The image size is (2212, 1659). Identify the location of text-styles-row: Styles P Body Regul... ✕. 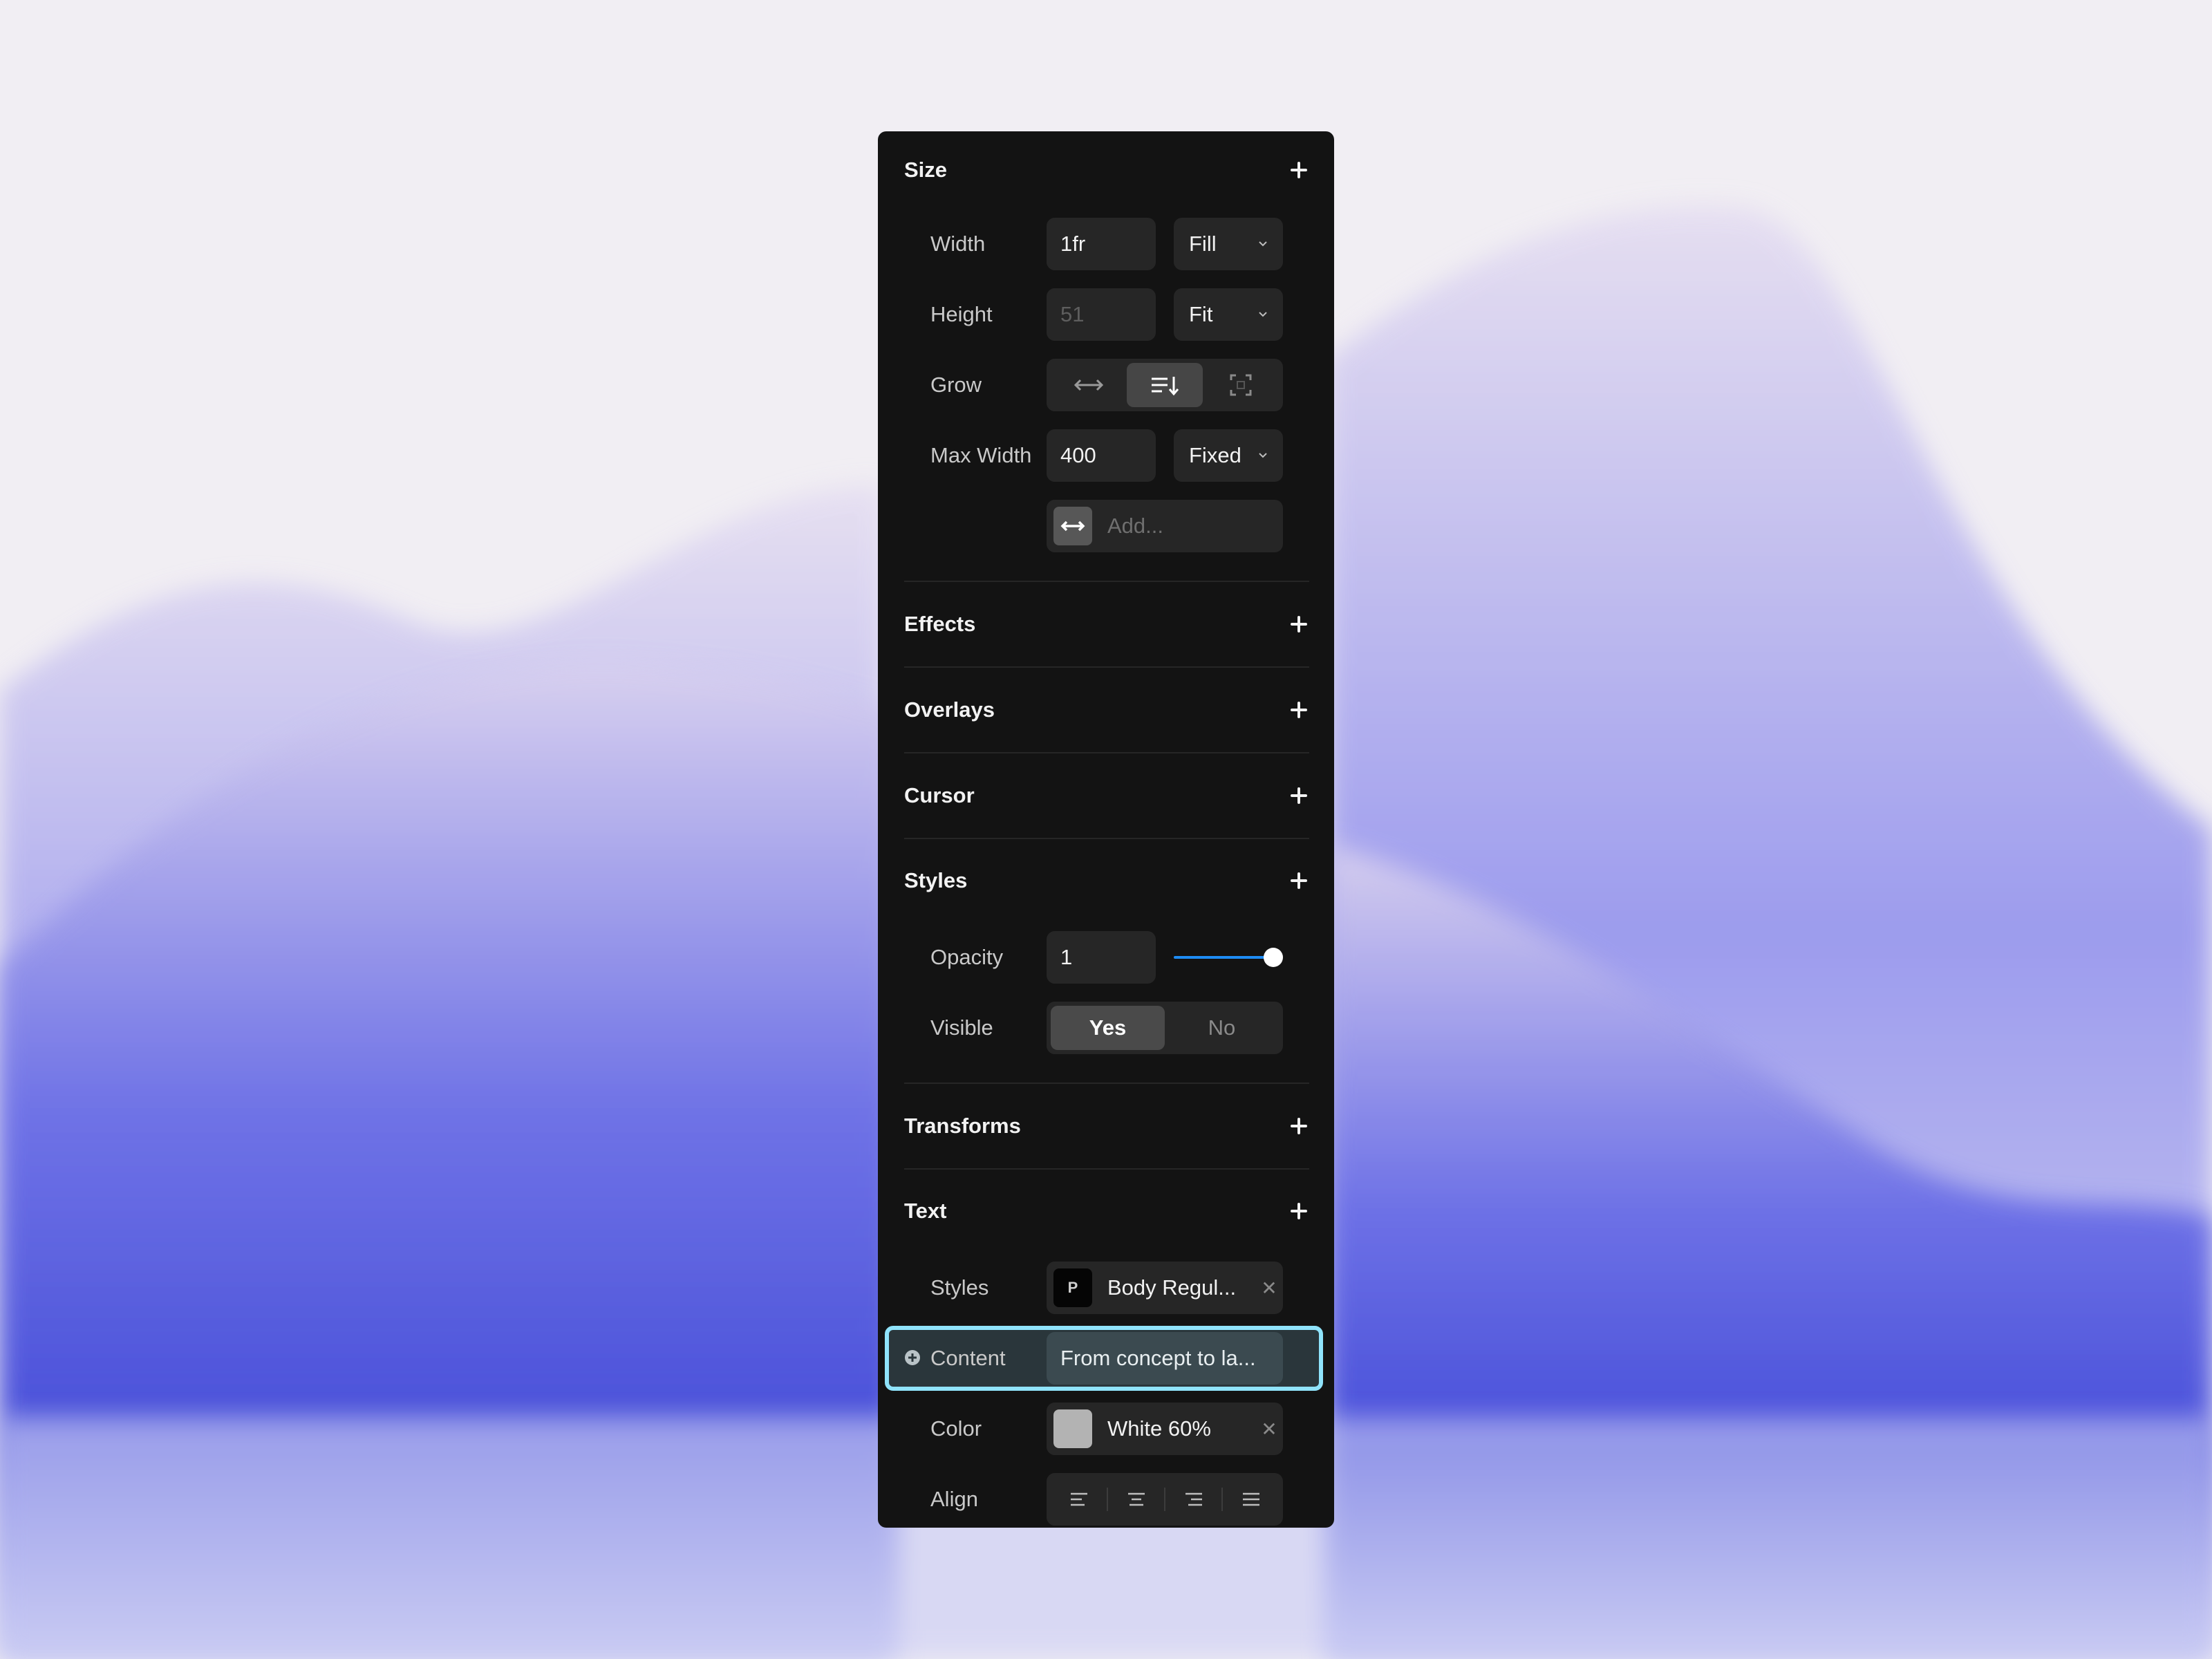
(1106, 1288).